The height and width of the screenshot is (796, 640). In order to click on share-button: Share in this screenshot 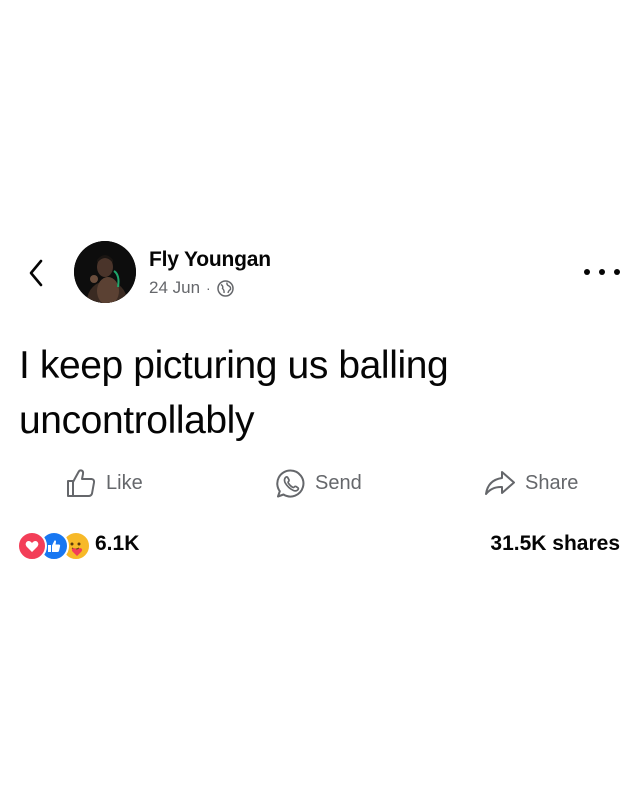, I will do `click(531, 483)`.